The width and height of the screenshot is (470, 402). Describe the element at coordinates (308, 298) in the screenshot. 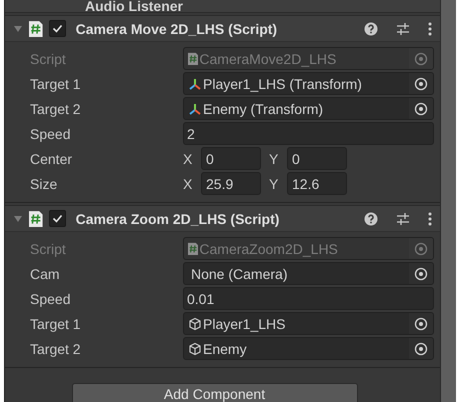

I see `number-field: 0.01` at that location.